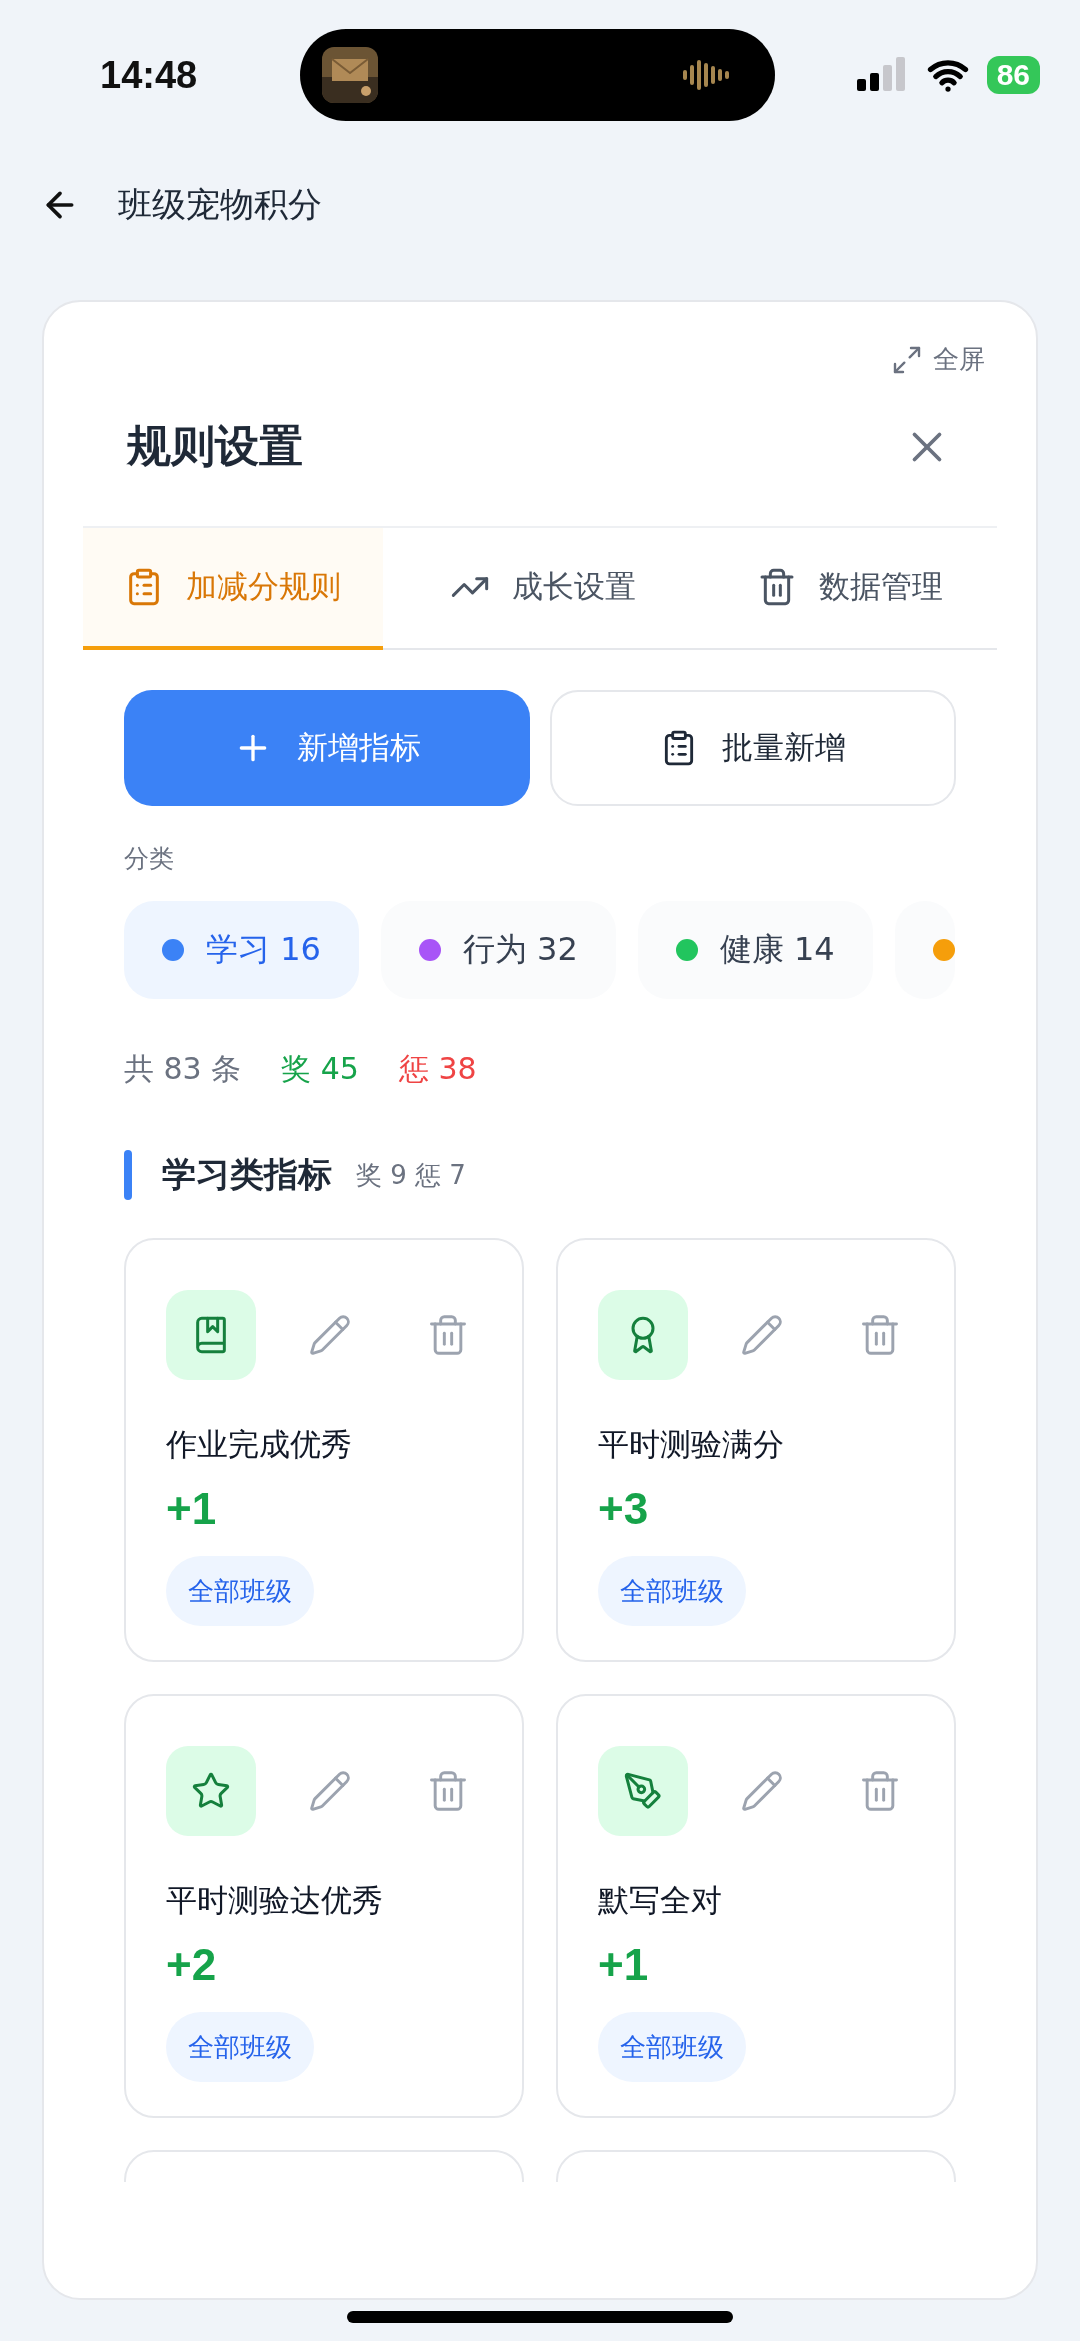 This screenshot has height=2341, width=1080. What do you see at coordinates (542, 589) in the screenshot?
I see `tab: 成长设置` at bounding box center [542, 589].